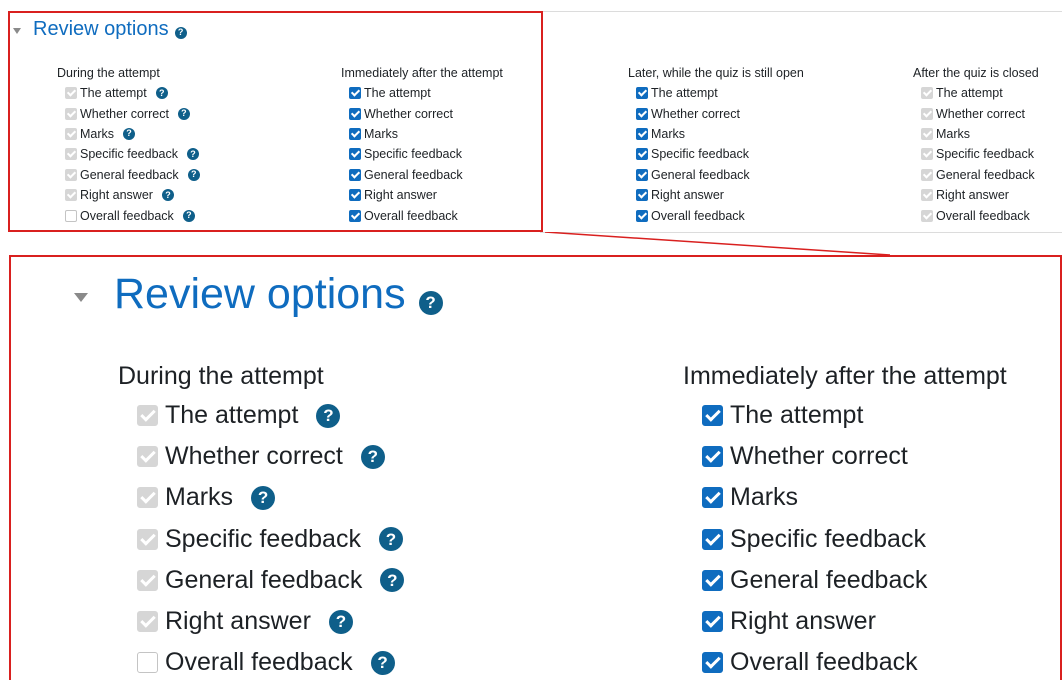 The width and height of the screenshot is (1062, 683). I want to click on option-row: The attempt?, so click(270, 415).